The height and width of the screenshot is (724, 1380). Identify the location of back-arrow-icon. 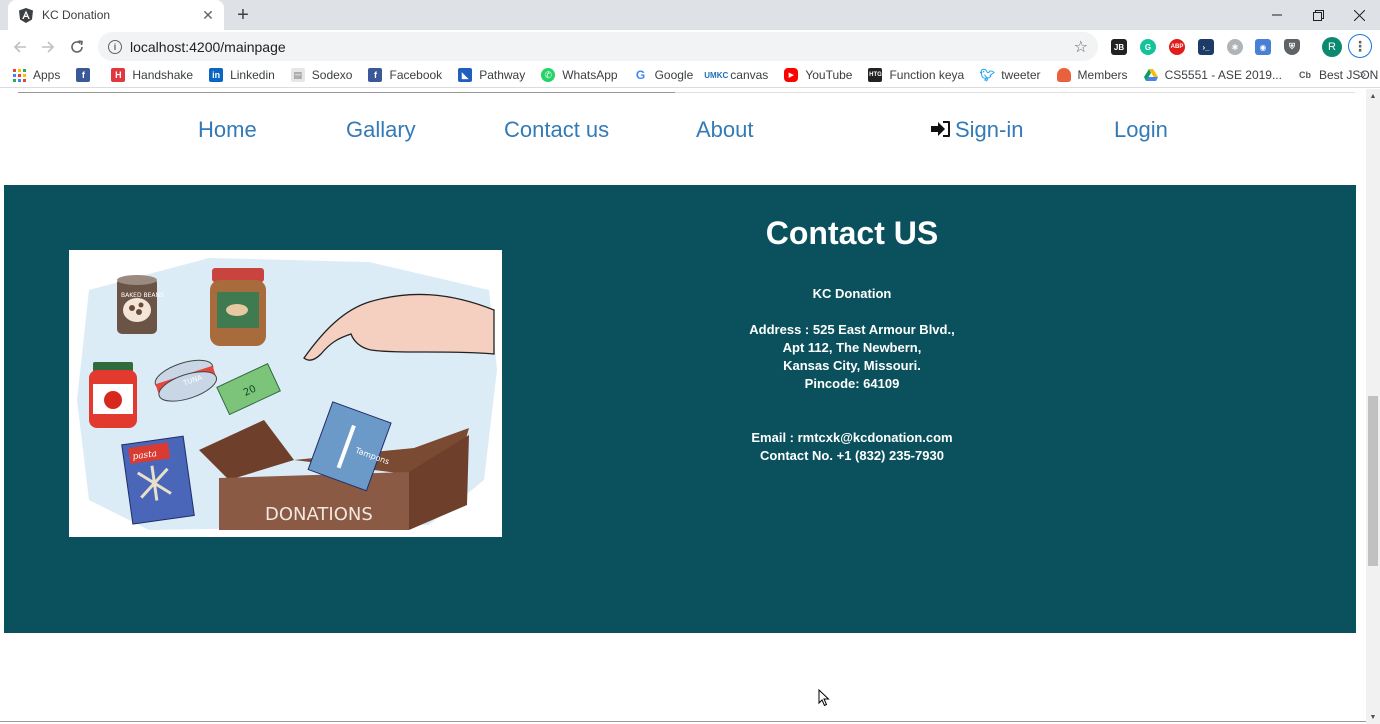
(20, 47).